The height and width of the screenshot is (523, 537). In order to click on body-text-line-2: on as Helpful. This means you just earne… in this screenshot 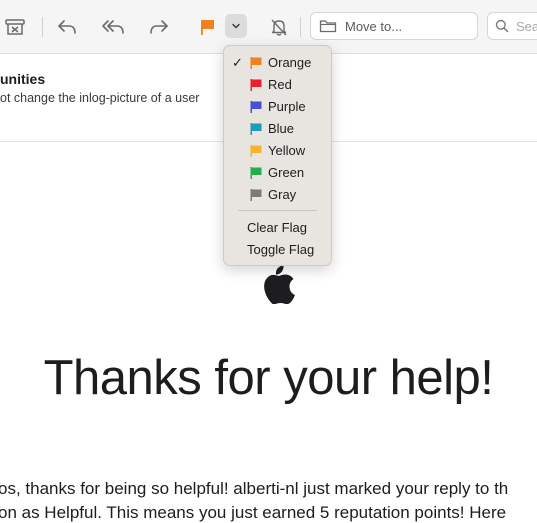, I will do `click(253, 512)`.